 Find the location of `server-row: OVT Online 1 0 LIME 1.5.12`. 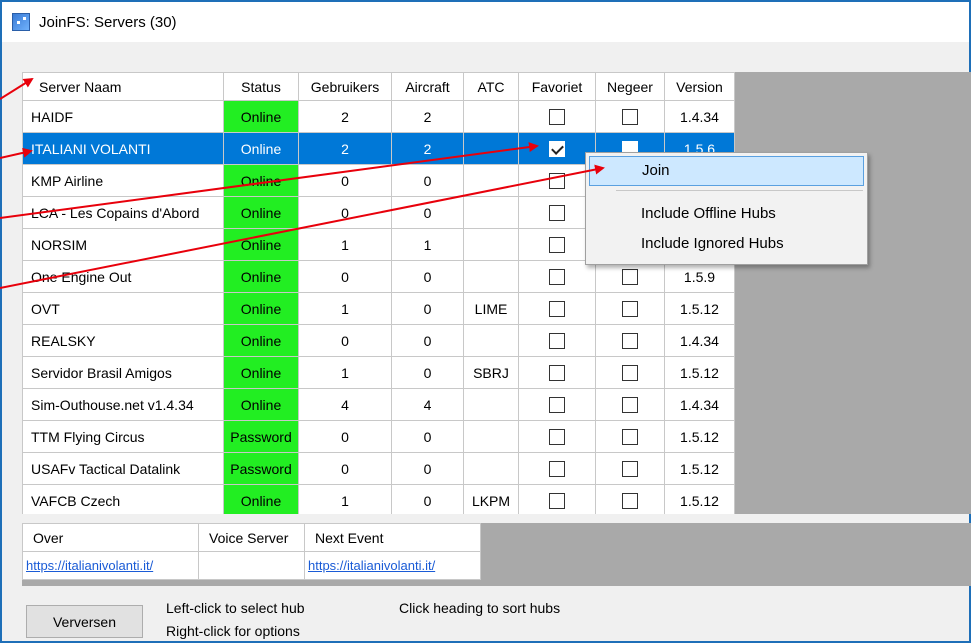

server-row: OVT Online 1 0 LIME 1.5.12 is located at coordinates (378, 308).